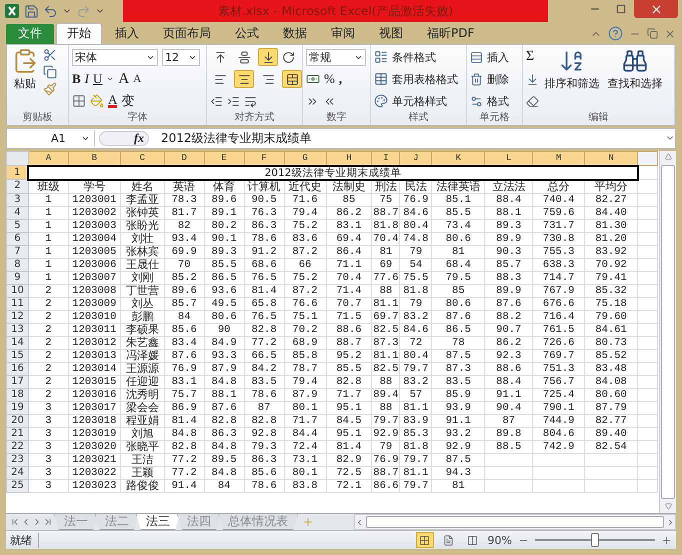  What do you see at coordinates (87, 79) in the screenshot?
I see `italic-button: I` at bounding box center [87, 79].